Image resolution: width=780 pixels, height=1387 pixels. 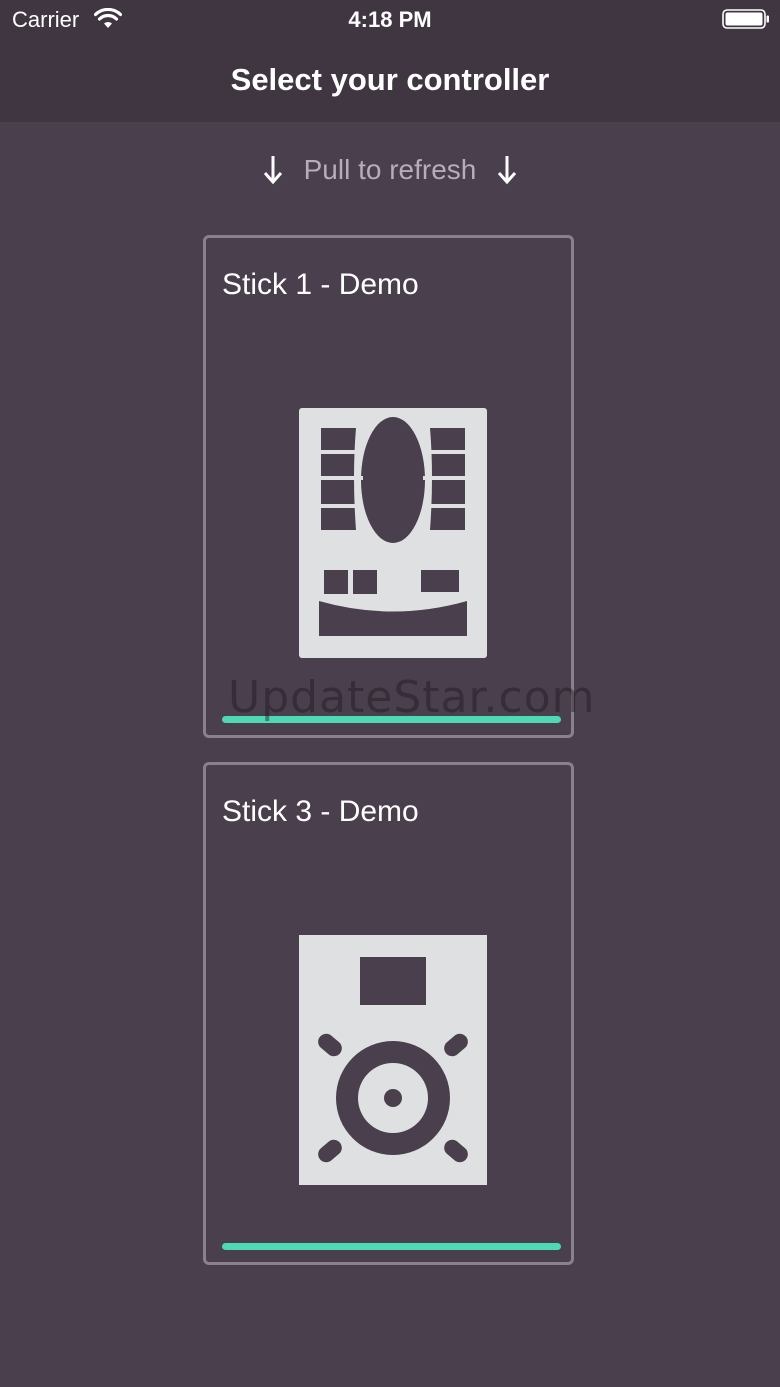 I want to click on pull-to-refresh-label: Pull to refresh, so click(x=390, y=169).